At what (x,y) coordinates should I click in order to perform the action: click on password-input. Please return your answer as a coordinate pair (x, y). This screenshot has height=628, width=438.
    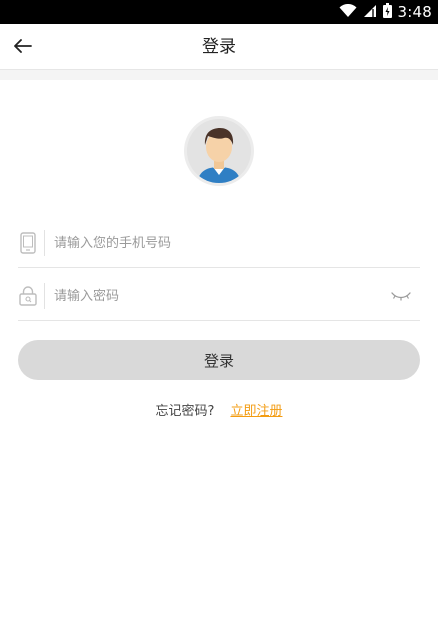
    Looking at the image, I should click on (214, 296).